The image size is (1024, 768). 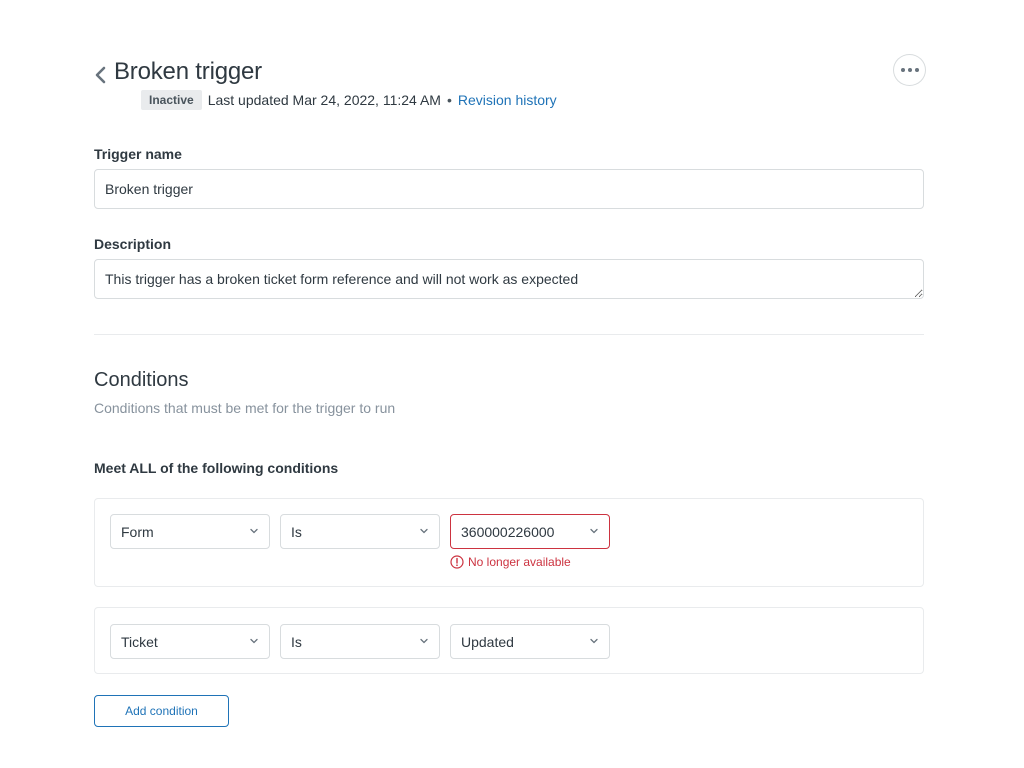 What do you see at coordinates (507, 100) in the screenshot?
I see `revision-history-link: Revision history` at bounding box center [507, 100].